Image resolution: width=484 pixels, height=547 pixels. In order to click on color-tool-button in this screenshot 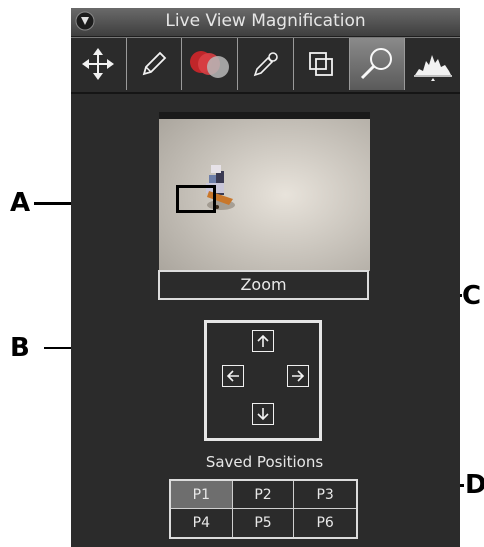, I will do `click(210, 64)`.